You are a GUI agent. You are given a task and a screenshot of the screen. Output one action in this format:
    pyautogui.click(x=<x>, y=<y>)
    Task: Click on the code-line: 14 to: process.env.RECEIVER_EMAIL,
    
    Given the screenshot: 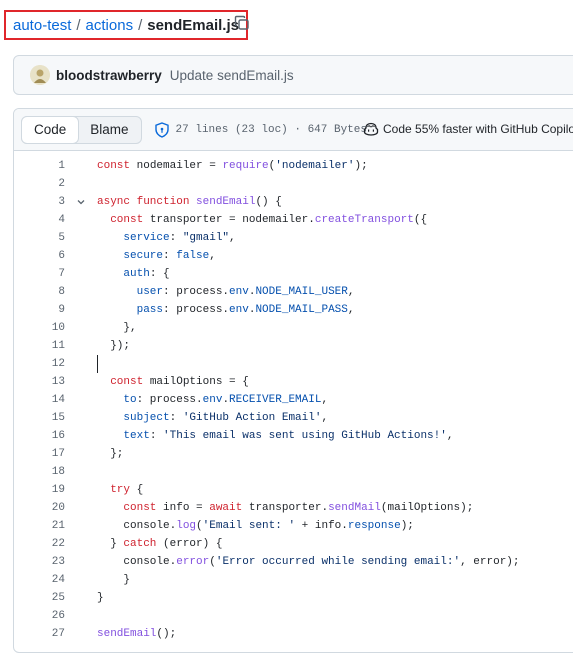 What is the action you would take?
    pyautogui.click(x=293, y=400)
    